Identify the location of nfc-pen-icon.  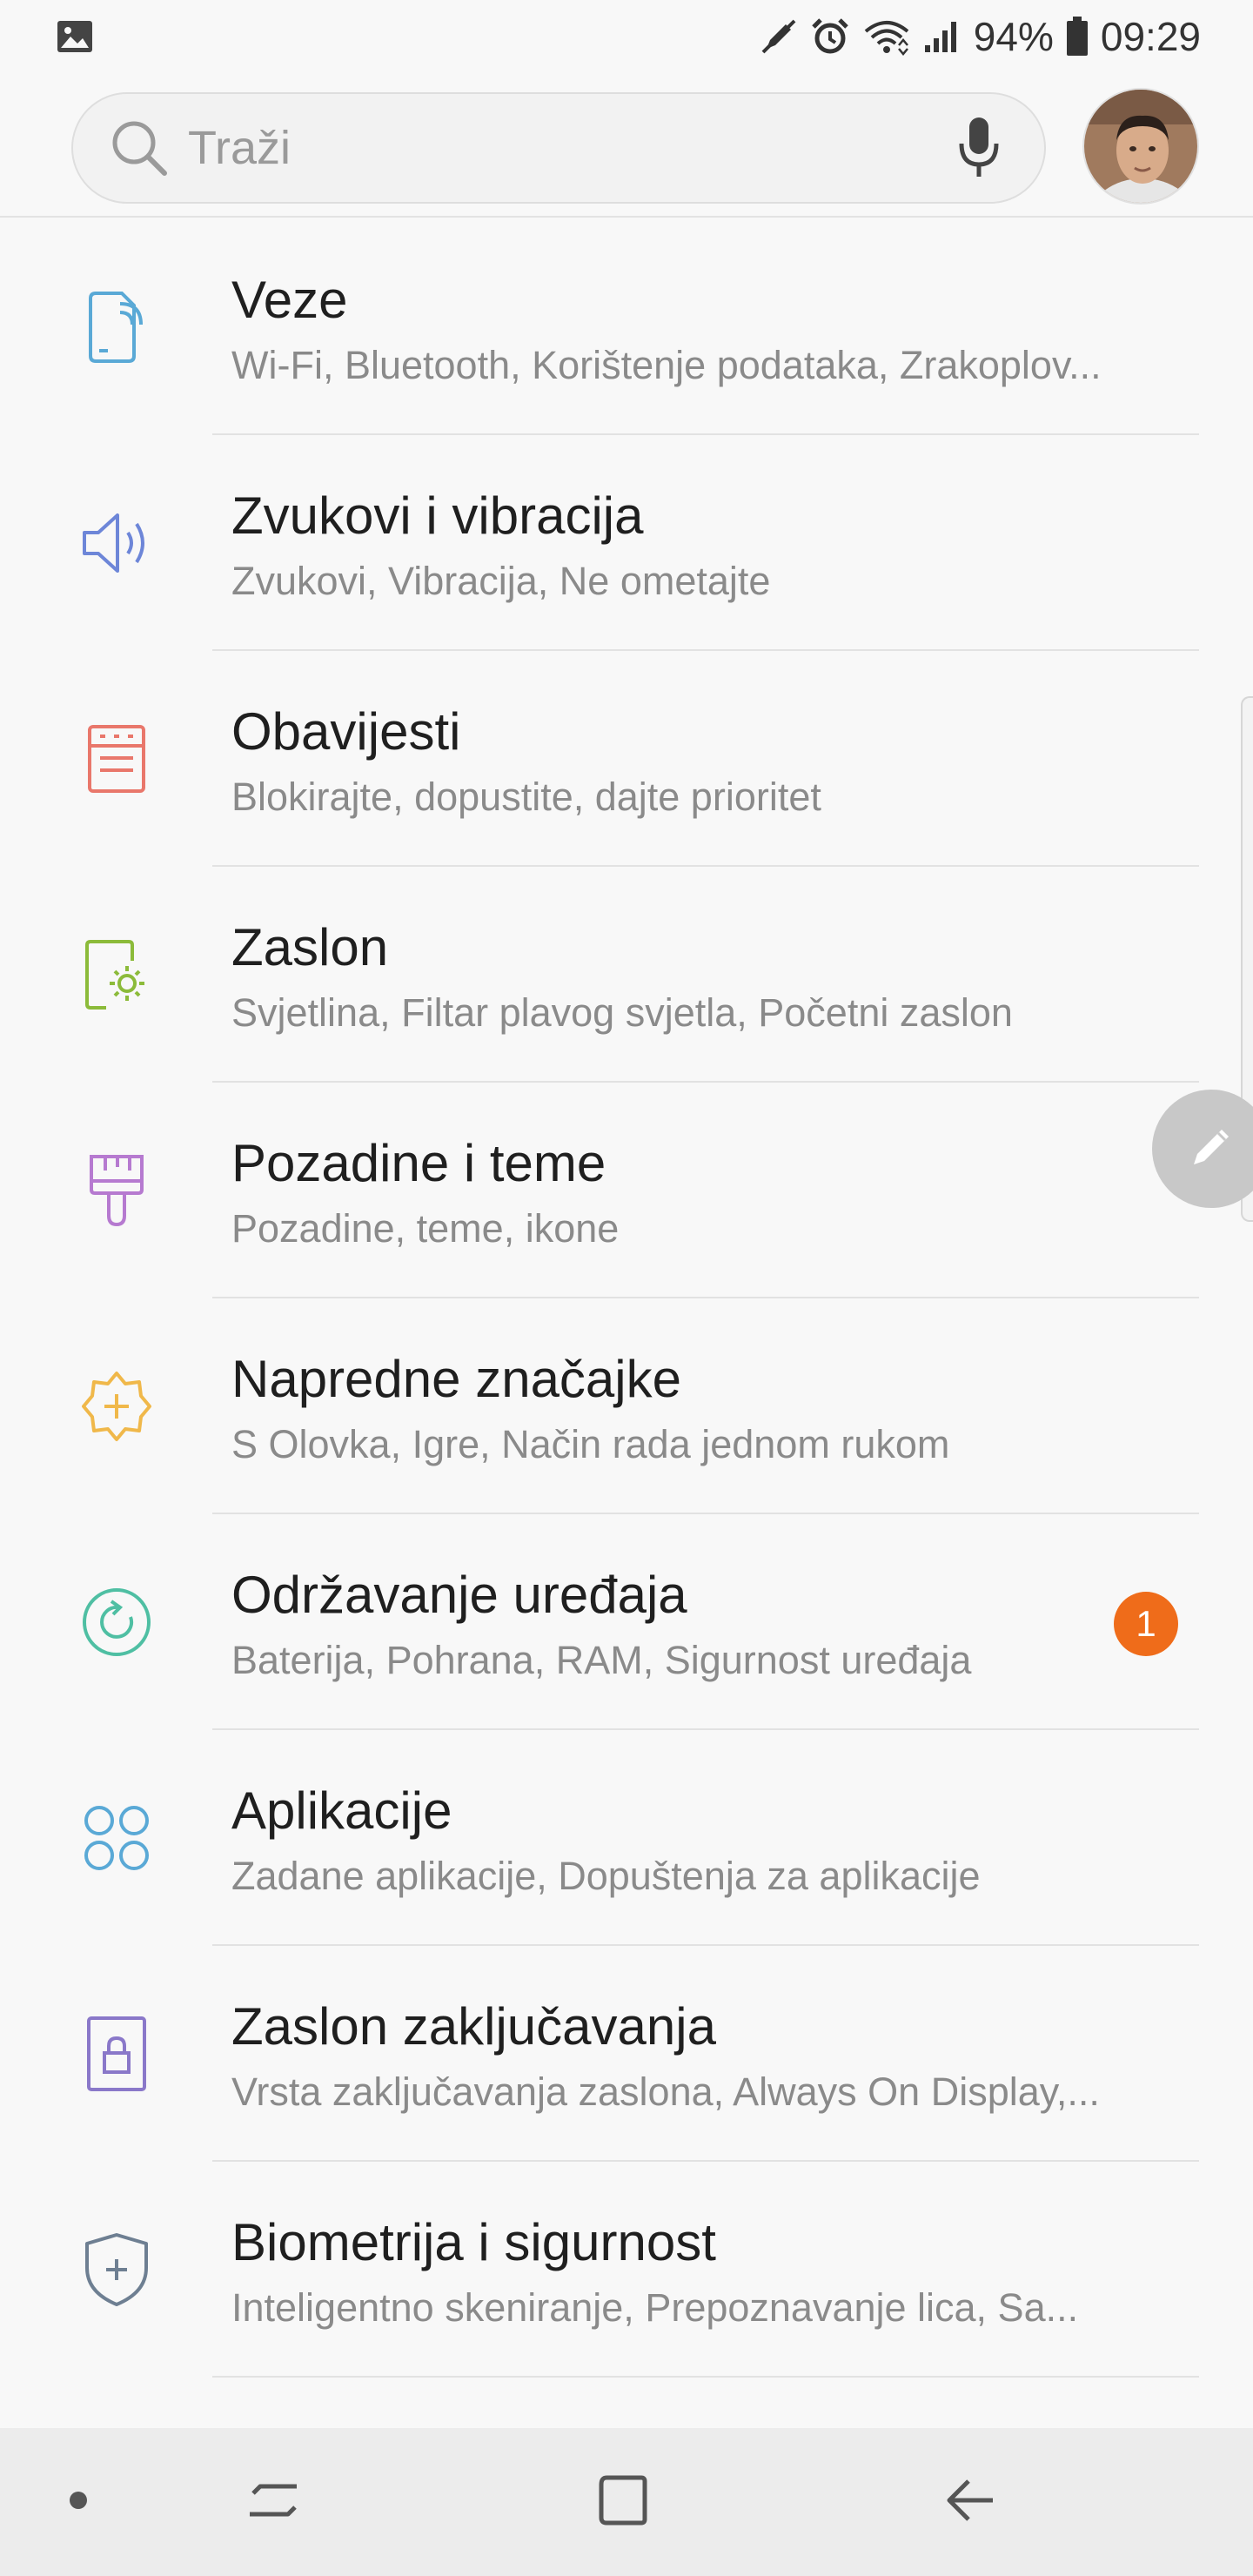
(779, 37).